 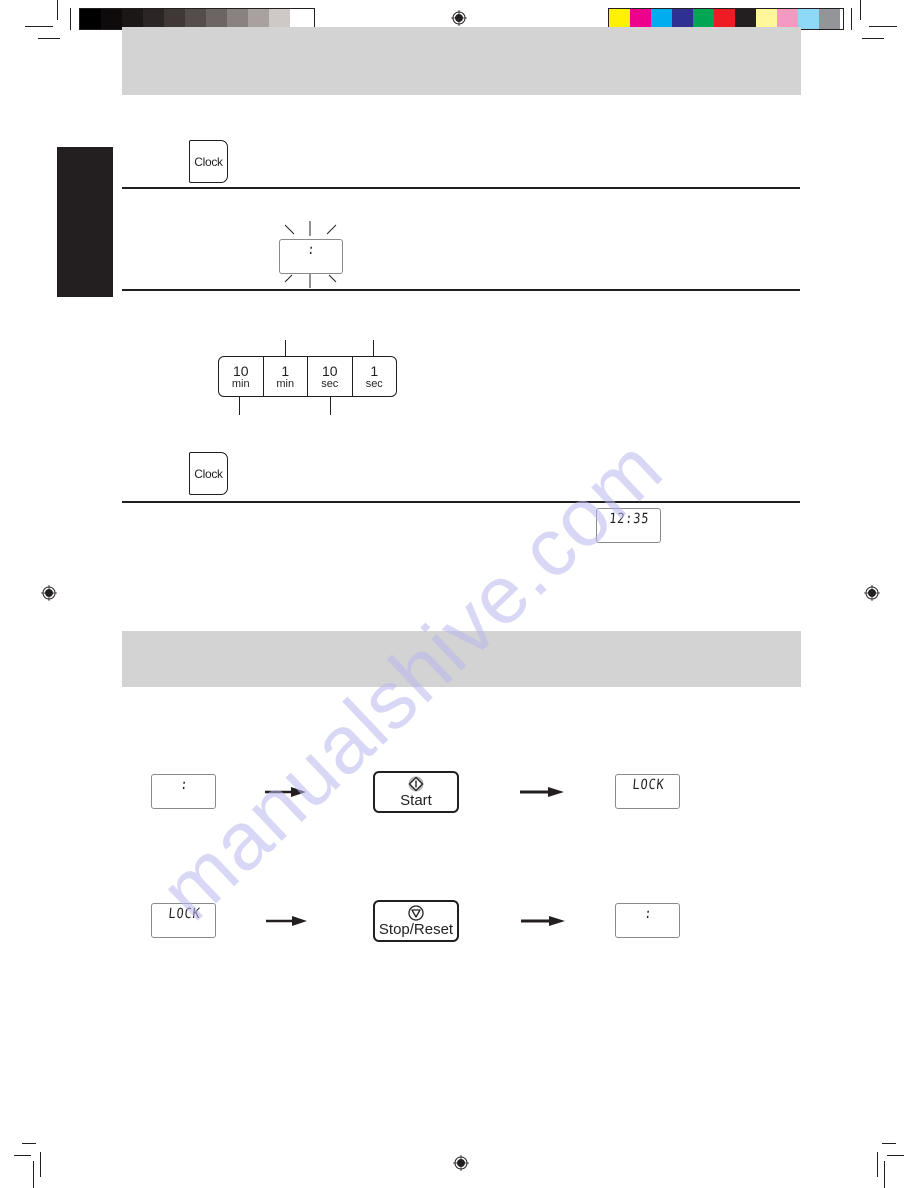 What do you see at coordinates (416, 800) in the screenshot?
I see `start-button-label: Start` at bounding box center [416, 800].